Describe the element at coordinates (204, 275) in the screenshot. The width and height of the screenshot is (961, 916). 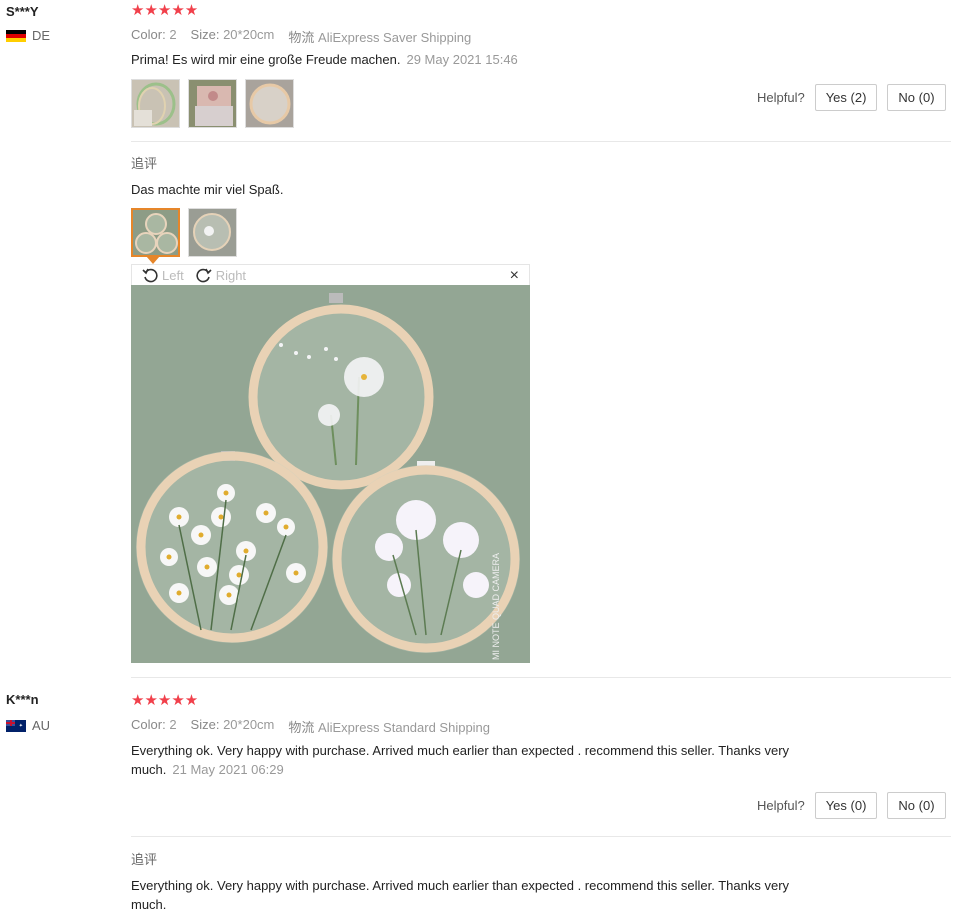
I see `rotate-right-icon` at that location.